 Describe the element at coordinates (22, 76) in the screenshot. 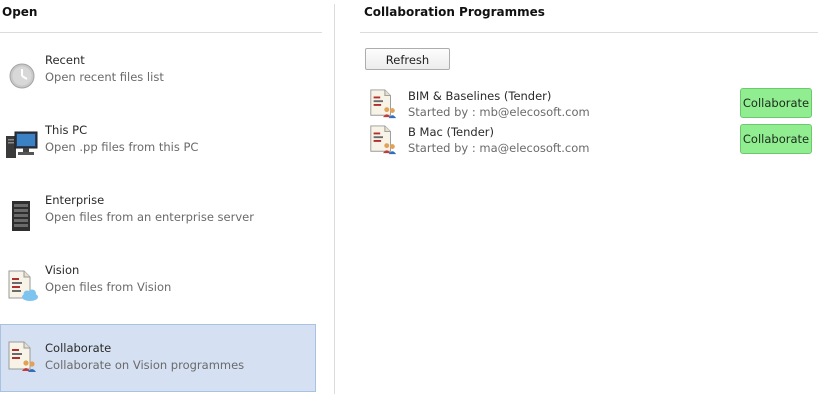

I see `clock-icon` at that location.